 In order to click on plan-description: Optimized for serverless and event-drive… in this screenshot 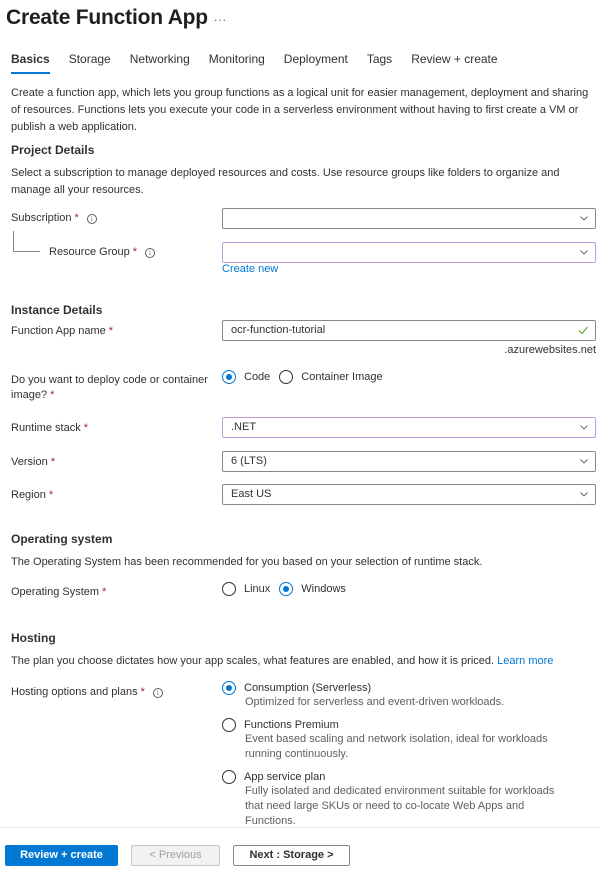, I will do `click(375, 702)`.